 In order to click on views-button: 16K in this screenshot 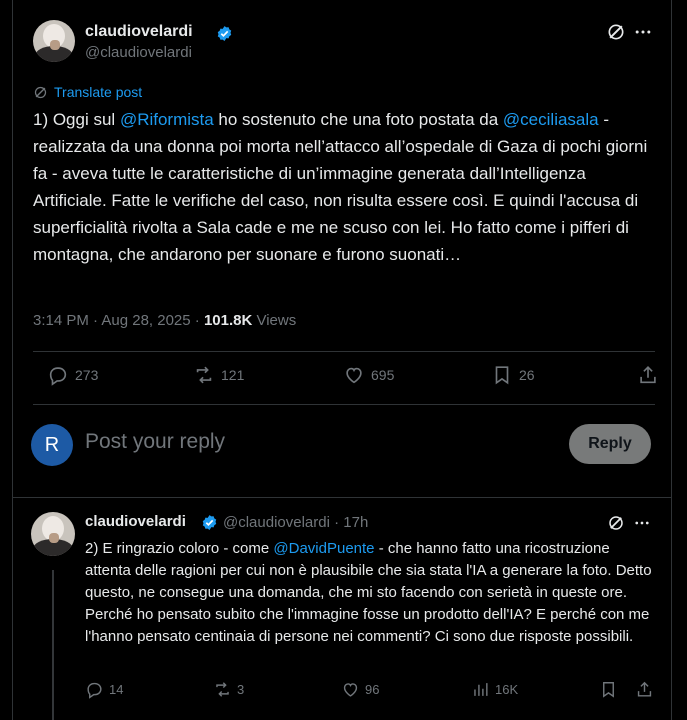, I will do `click(494, 689)`.